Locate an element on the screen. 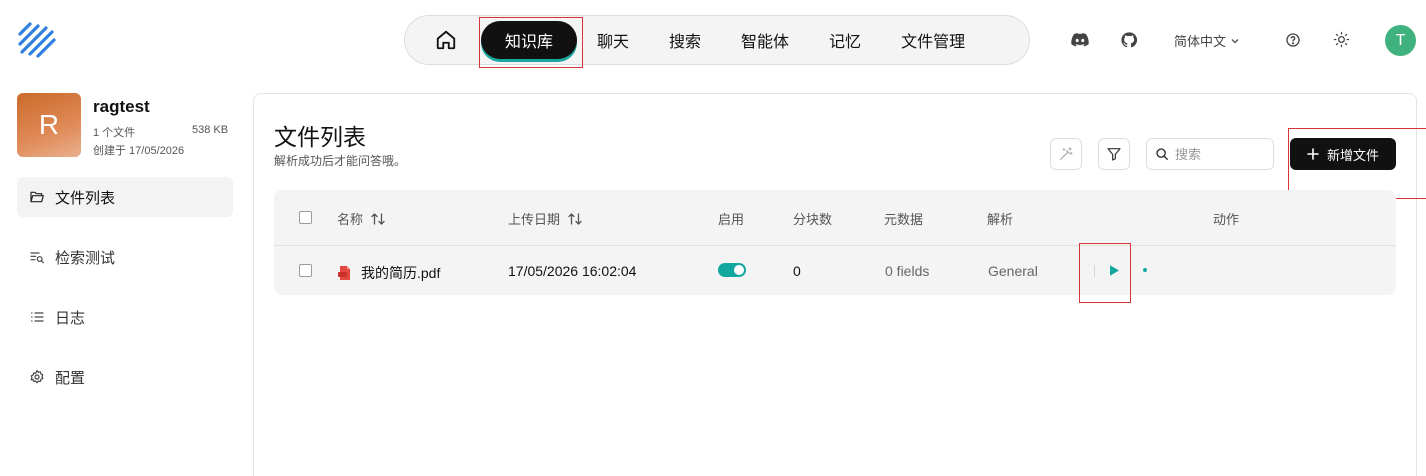 This screenshot has height=476, width=1426. home-icon is located at coordinates (446, 40).